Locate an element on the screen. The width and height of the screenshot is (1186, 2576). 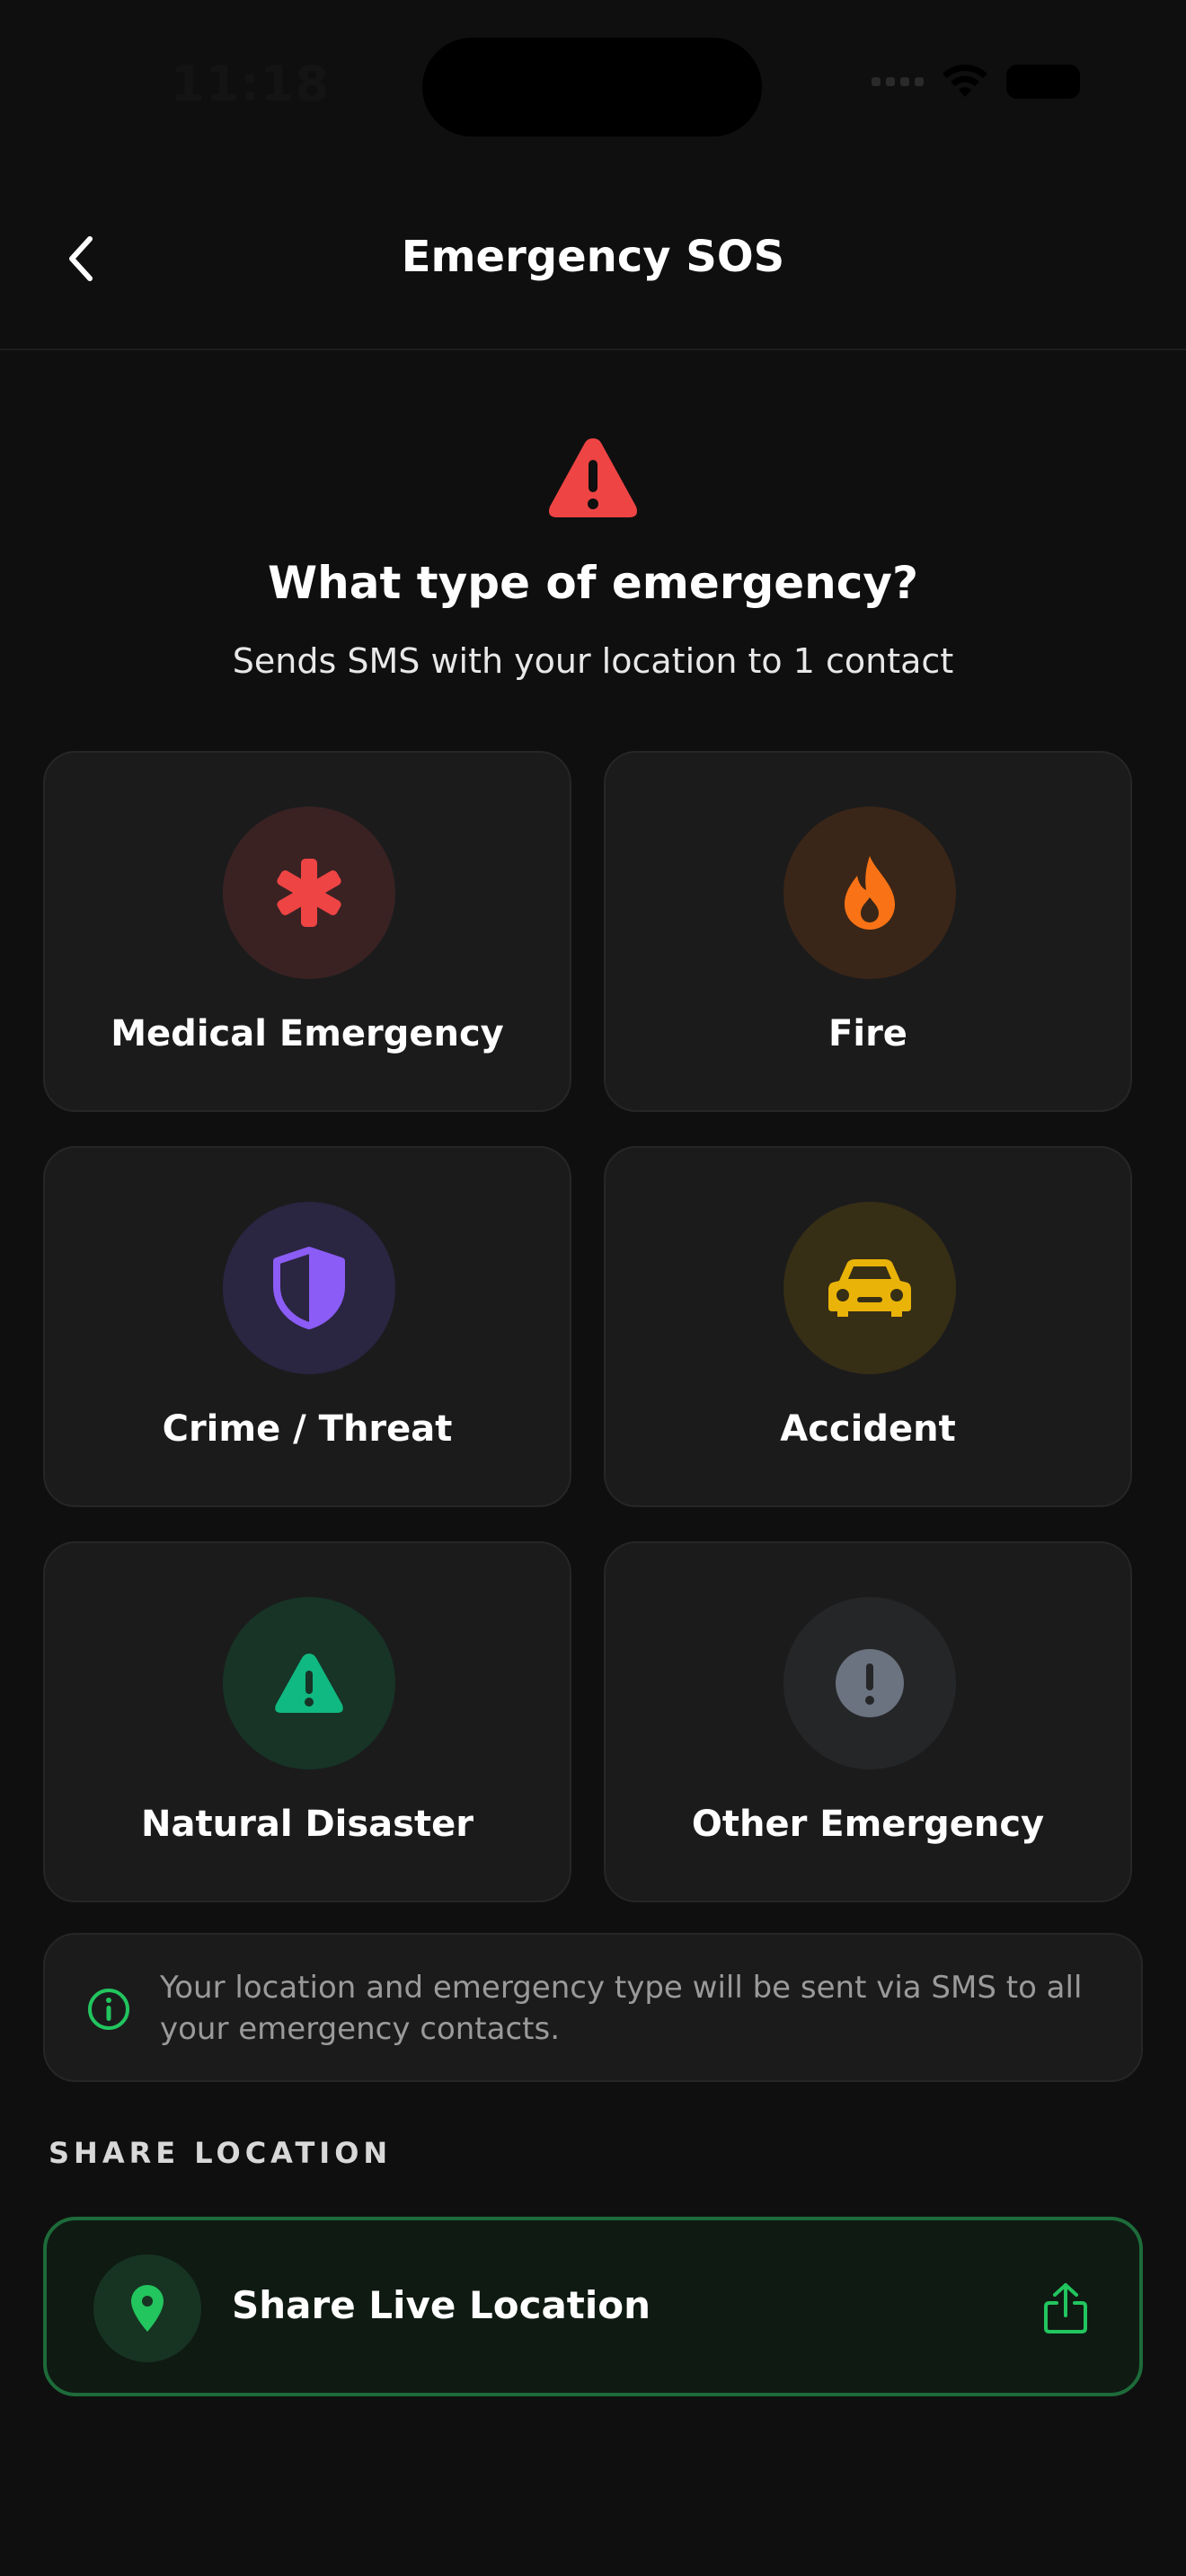
crime-threat-card: Crime / Threat is located at coordinates (307, 1326).